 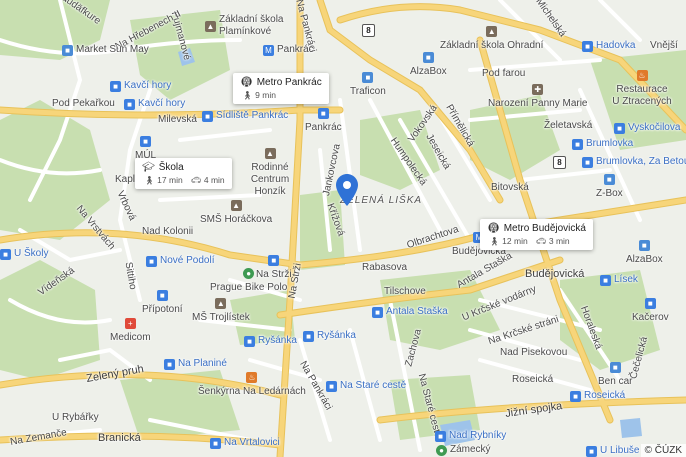 I want to click on street-label: Želetavská, so click(x=568, y=125).